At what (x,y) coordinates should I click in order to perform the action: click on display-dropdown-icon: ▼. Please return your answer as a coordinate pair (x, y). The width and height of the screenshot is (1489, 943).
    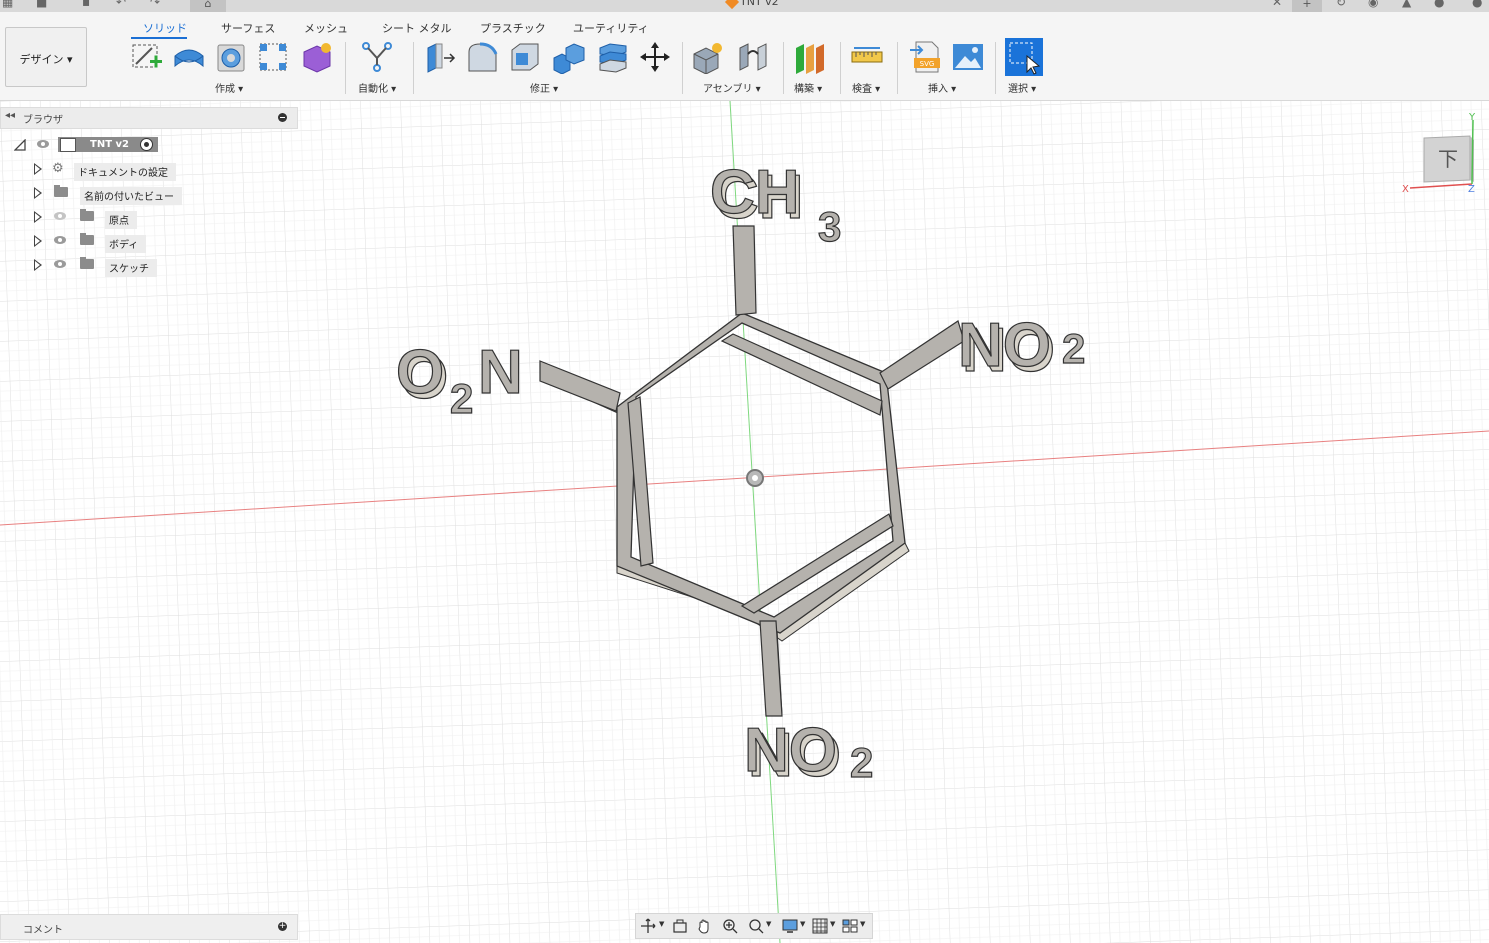
    Looking at the image, I should click on (802, 924).